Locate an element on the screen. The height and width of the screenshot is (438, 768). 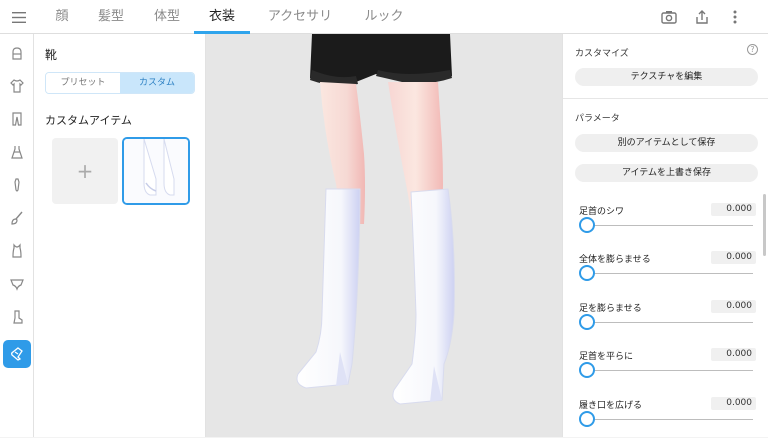
add-item-button: + is located at coordinates (85, 171).